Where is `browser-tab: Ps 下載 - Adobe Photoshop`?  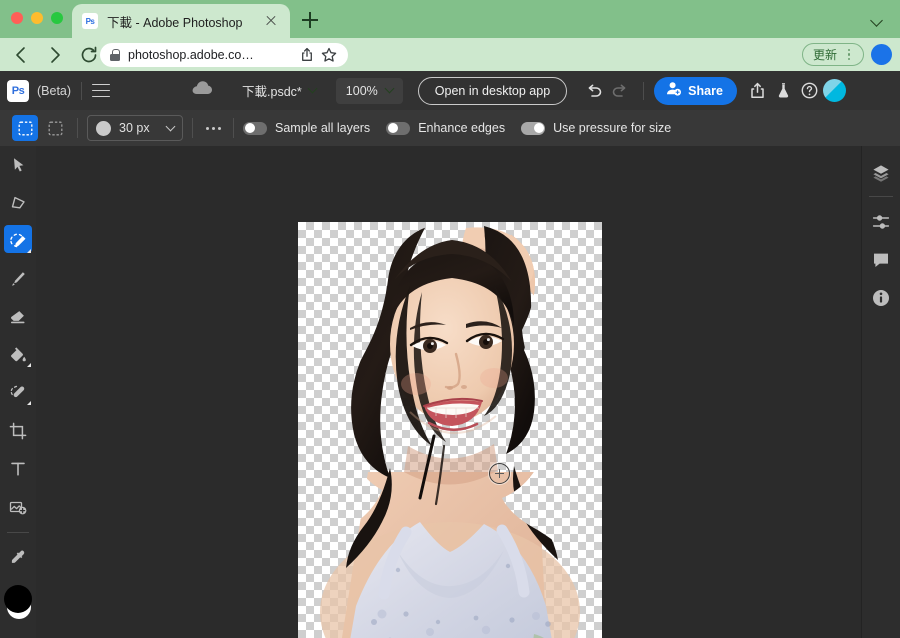 browser-tab: Ps 下載 - Adobe Photoshop is located at coordinates (181, 21).